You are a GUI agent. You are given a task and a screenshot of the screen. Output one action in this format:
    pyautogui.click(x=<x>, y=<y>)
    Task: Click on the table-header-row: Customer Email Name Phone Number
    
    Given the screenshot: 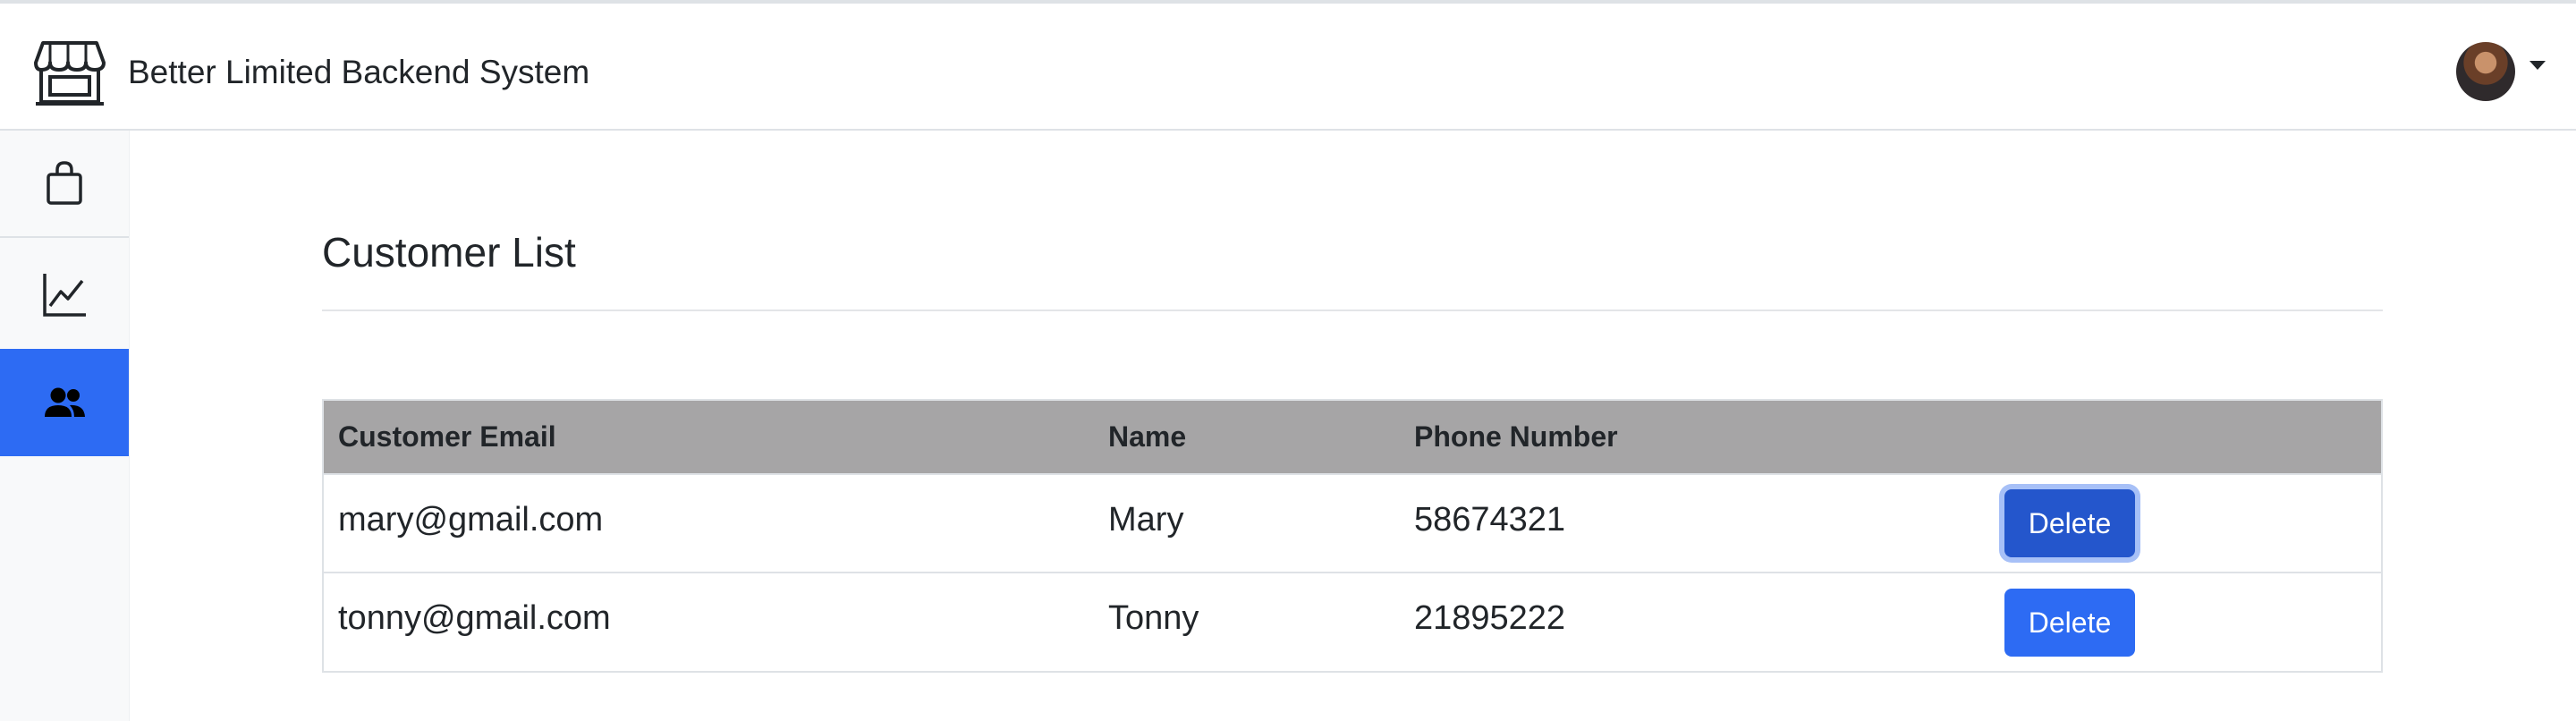 What is the action you would take?
    pyautogui.click(x=1352, y=437)
    